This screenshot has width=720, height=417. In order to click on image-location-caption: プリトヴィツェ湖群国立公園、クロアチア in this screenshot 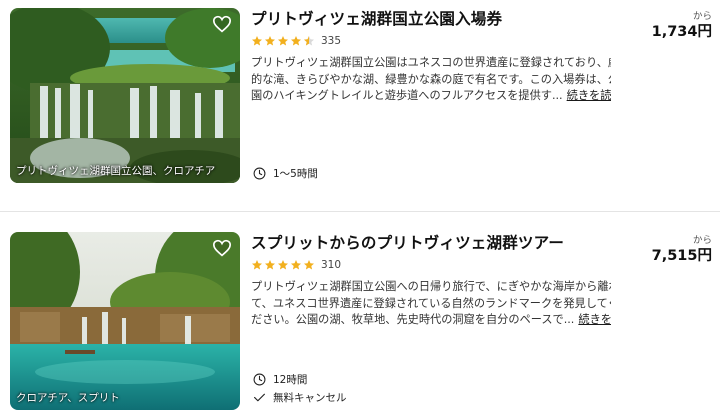, I will do `click(116, 171)`.